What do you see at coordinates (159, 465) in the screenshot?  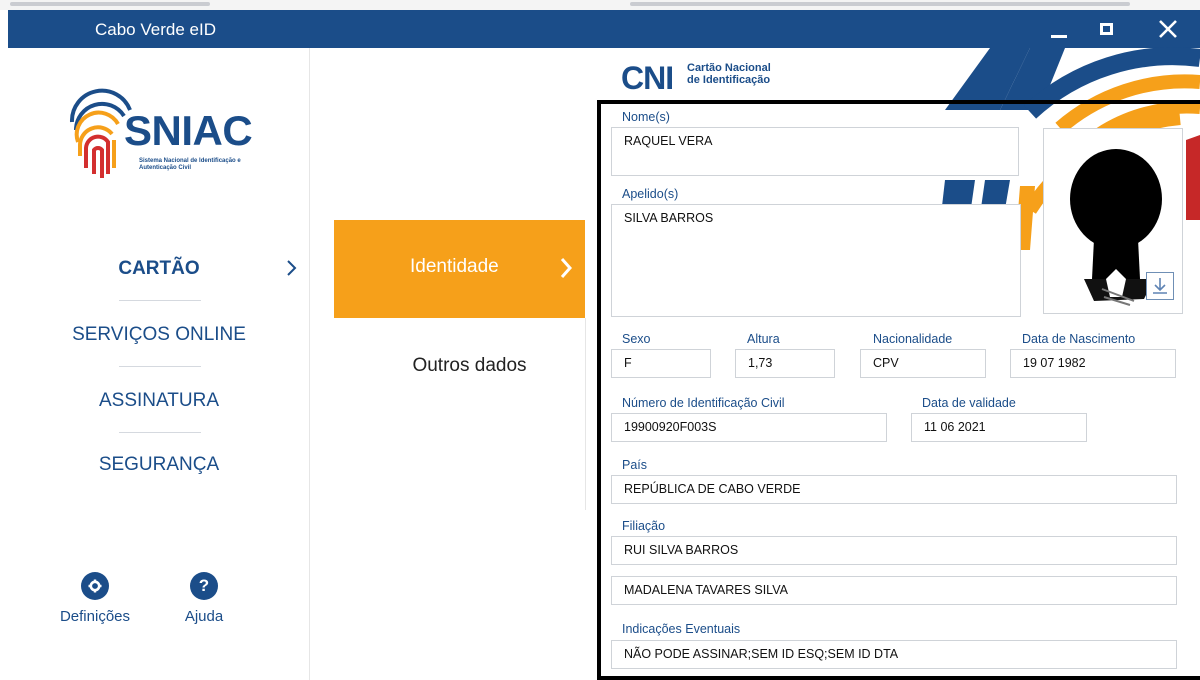 I see `nav-item-seguranca: SEGURANÇA` at bounding box center [159, 465].